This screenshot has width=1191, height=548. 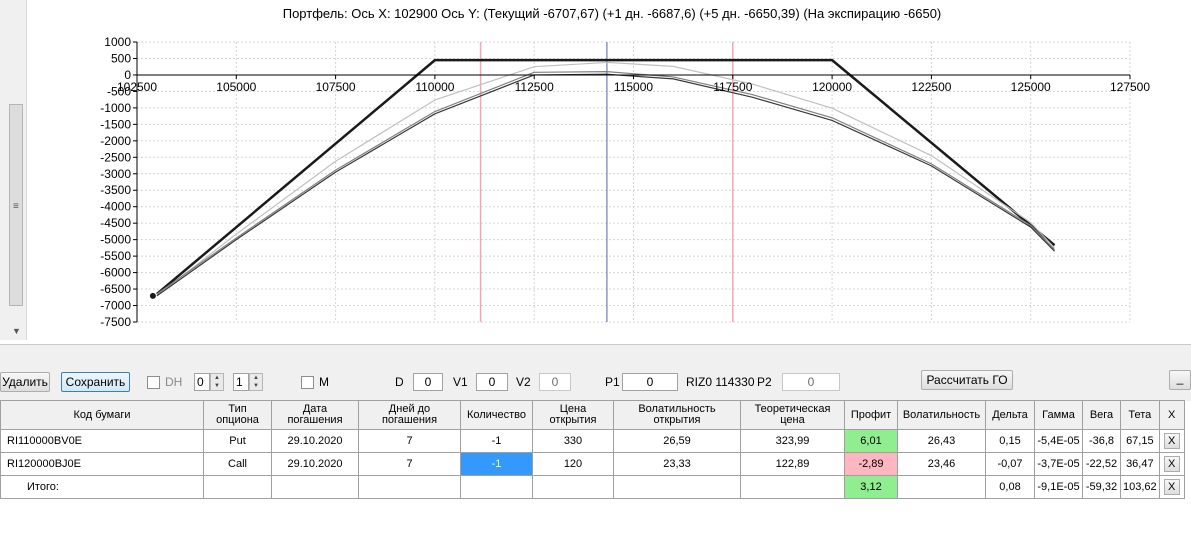 What do you see at coordinates (241, 382) in the screenshot?
I see `spin2-field: 1` at bounding box center [241, 382].